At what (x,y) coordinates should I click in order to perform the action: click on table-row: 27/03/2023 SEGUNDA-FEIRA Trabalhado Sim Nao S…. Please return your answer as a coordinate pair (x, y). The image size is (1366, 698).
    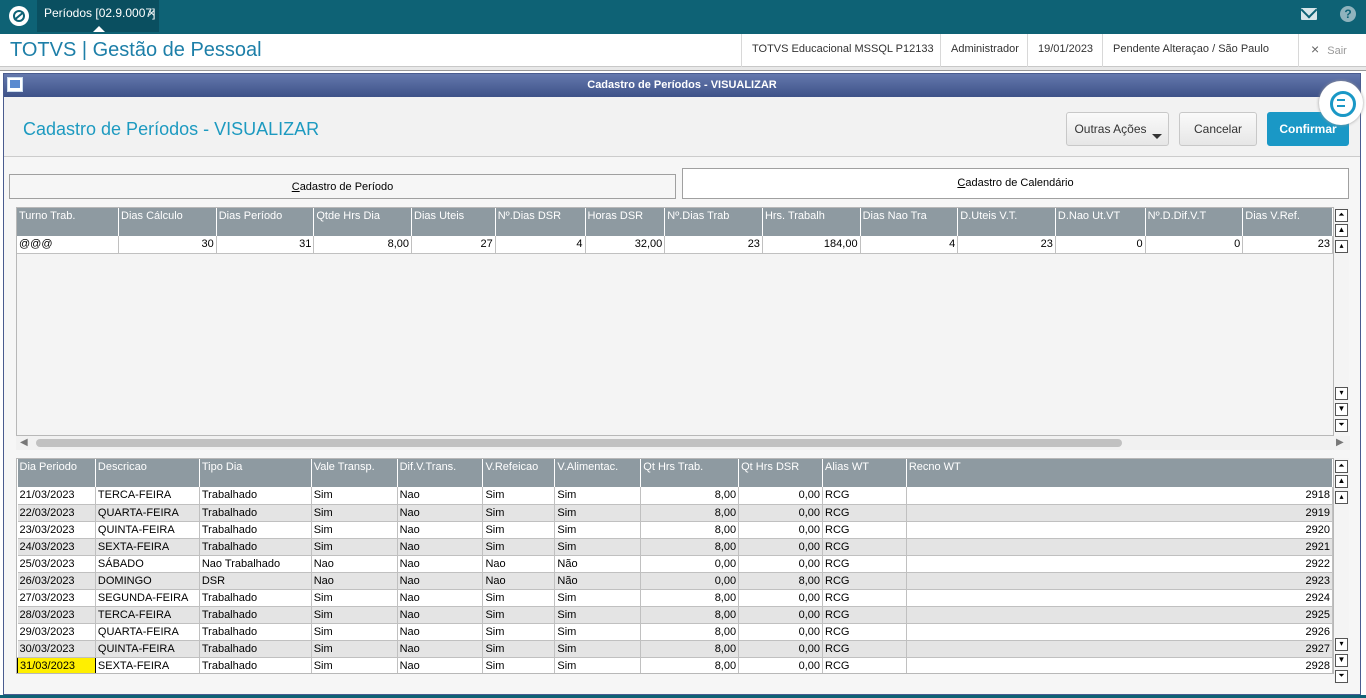
    Looking at the image, I should click on (675, 598).